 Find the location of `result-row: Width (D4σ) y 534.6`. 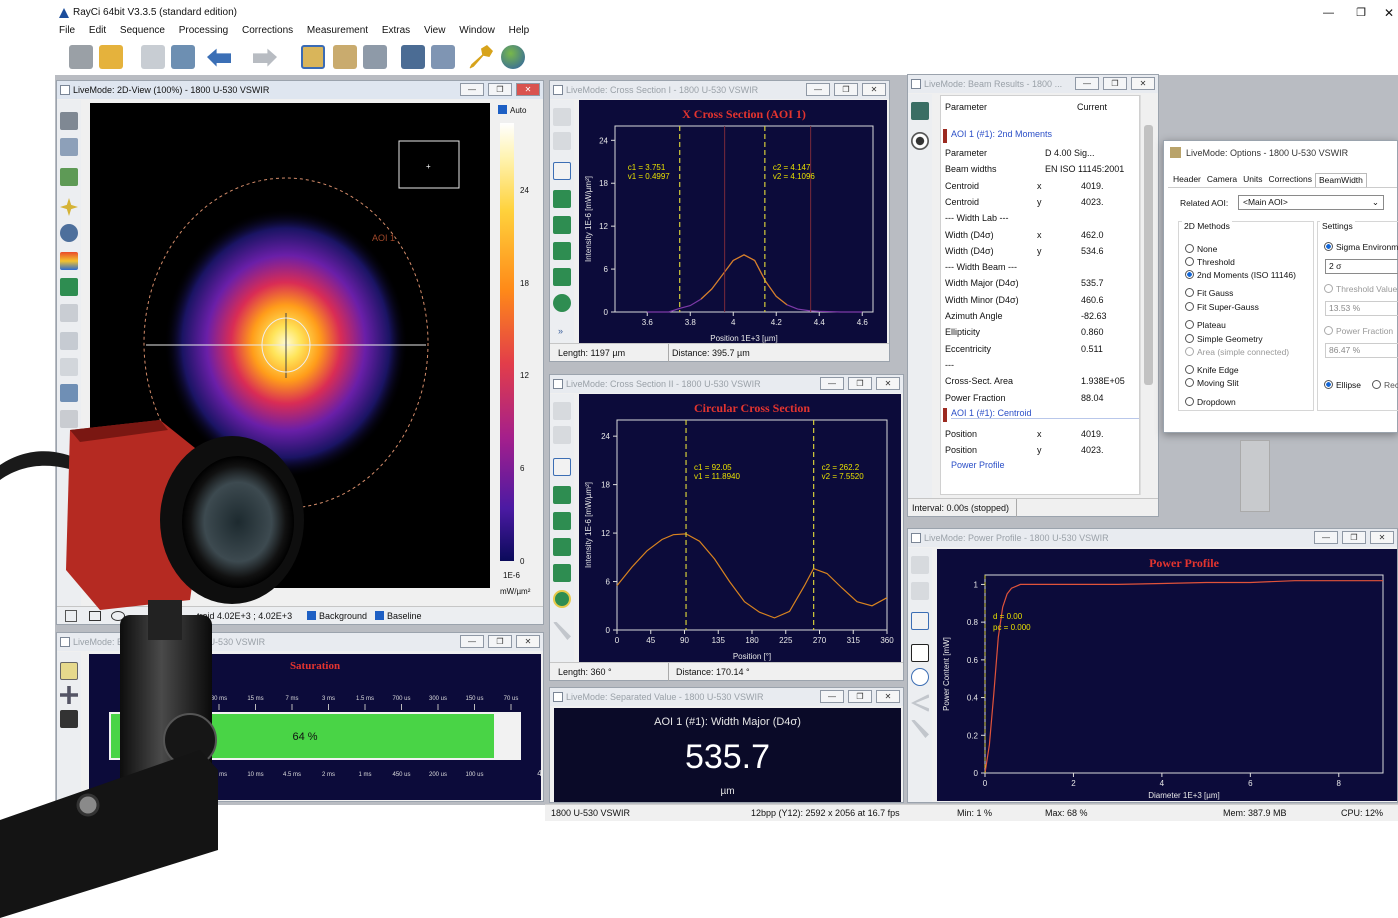

result-row: Width (D4σ) y 534.6 is located at coordinates (1040, 251).